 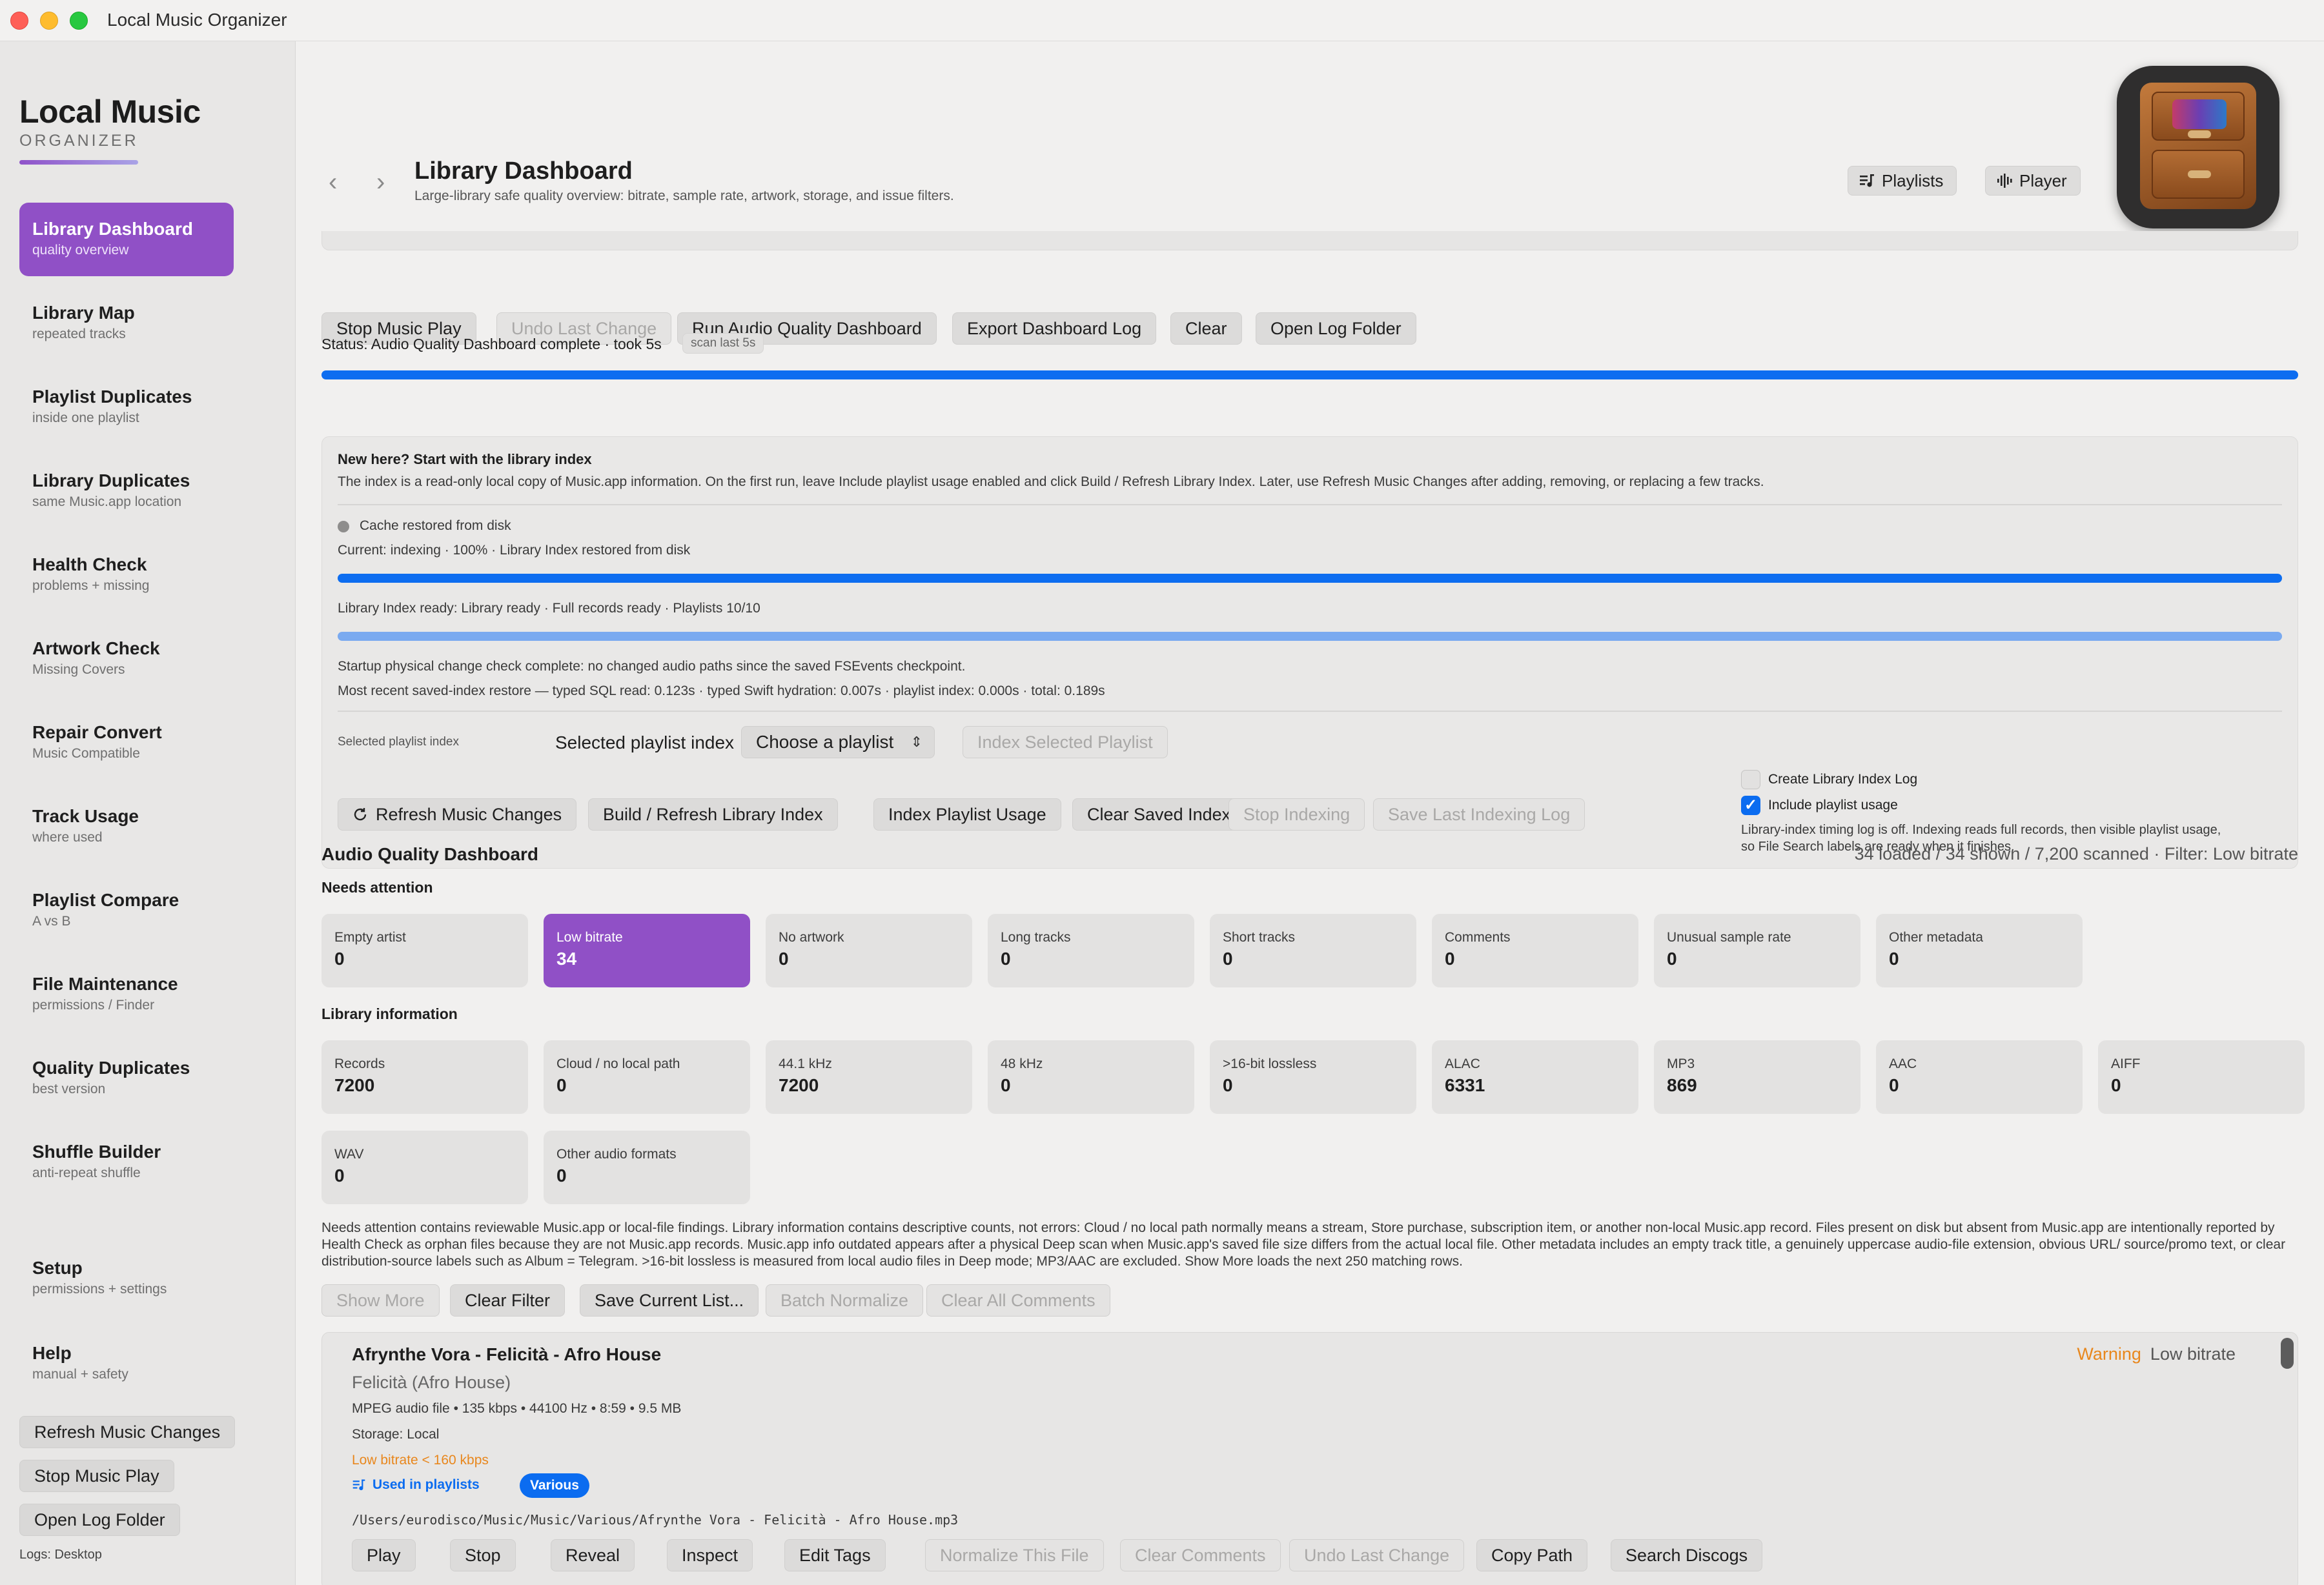 What do you see at coordinates (869, 950) in the screenshot?
I see `card-no-artwork: No artwork 0` at bounding box center [869, 950].